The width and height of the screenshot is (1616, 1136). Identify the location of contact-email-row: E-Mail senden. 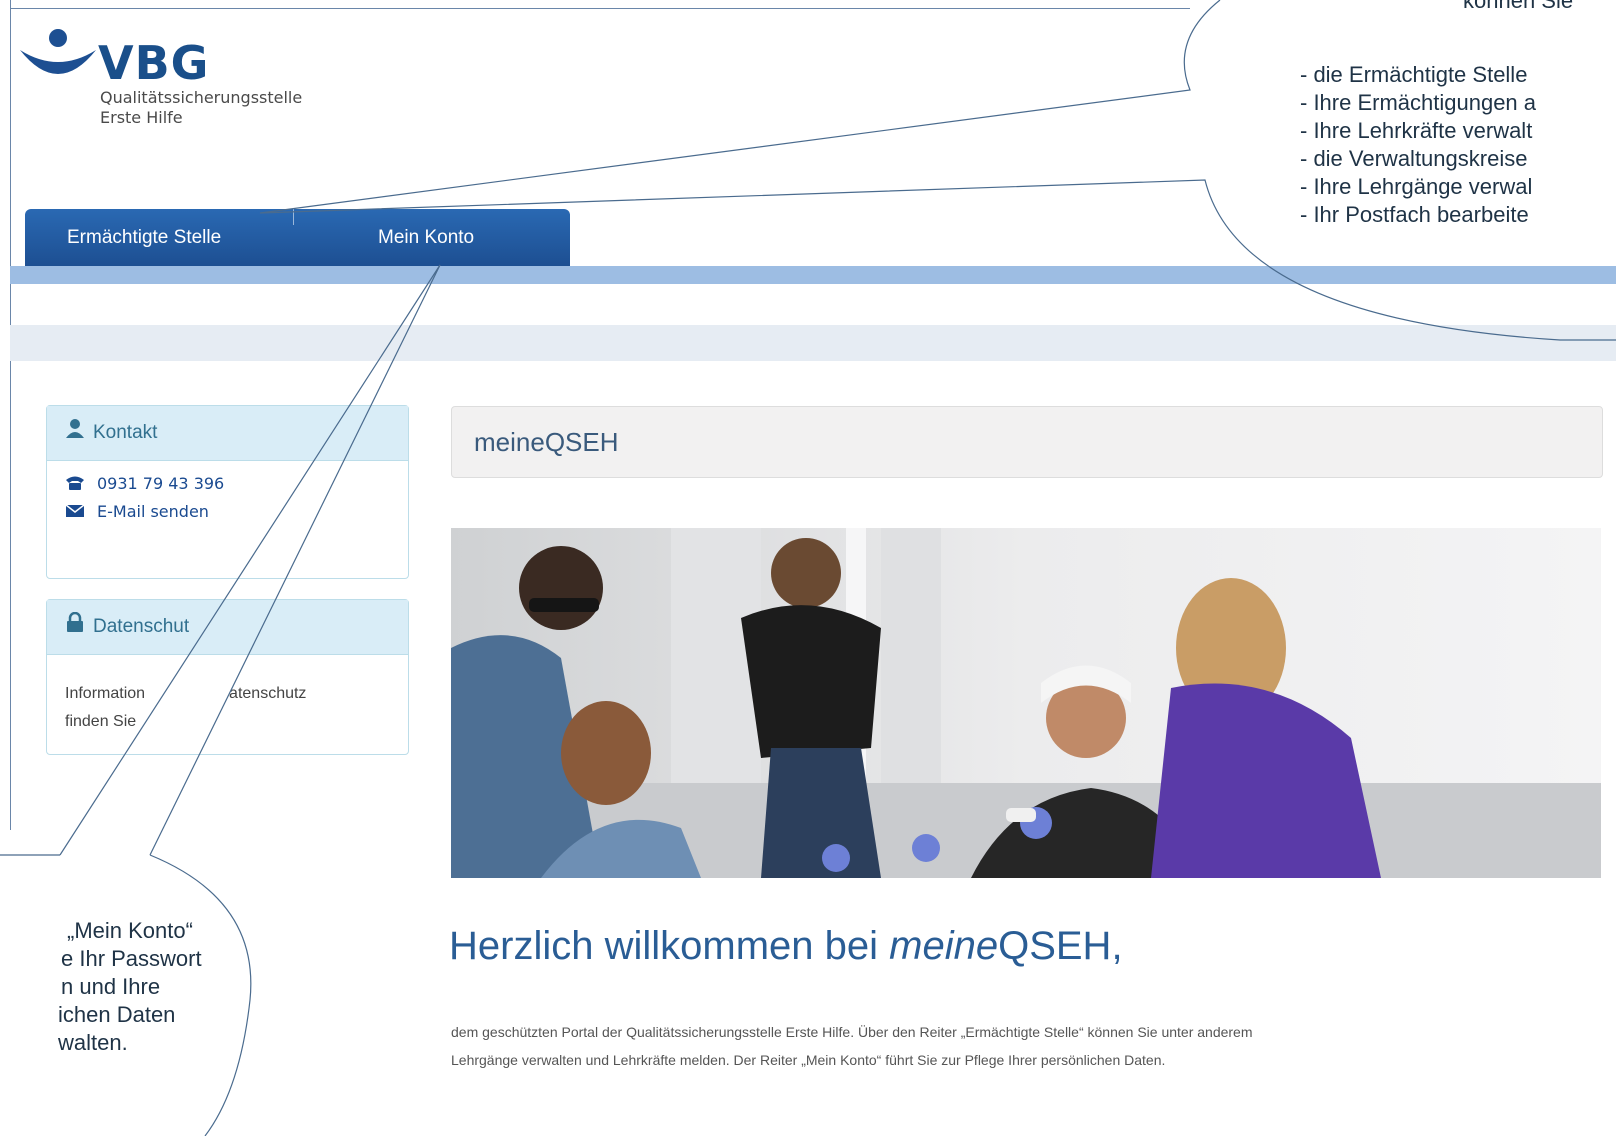
(137, 512).